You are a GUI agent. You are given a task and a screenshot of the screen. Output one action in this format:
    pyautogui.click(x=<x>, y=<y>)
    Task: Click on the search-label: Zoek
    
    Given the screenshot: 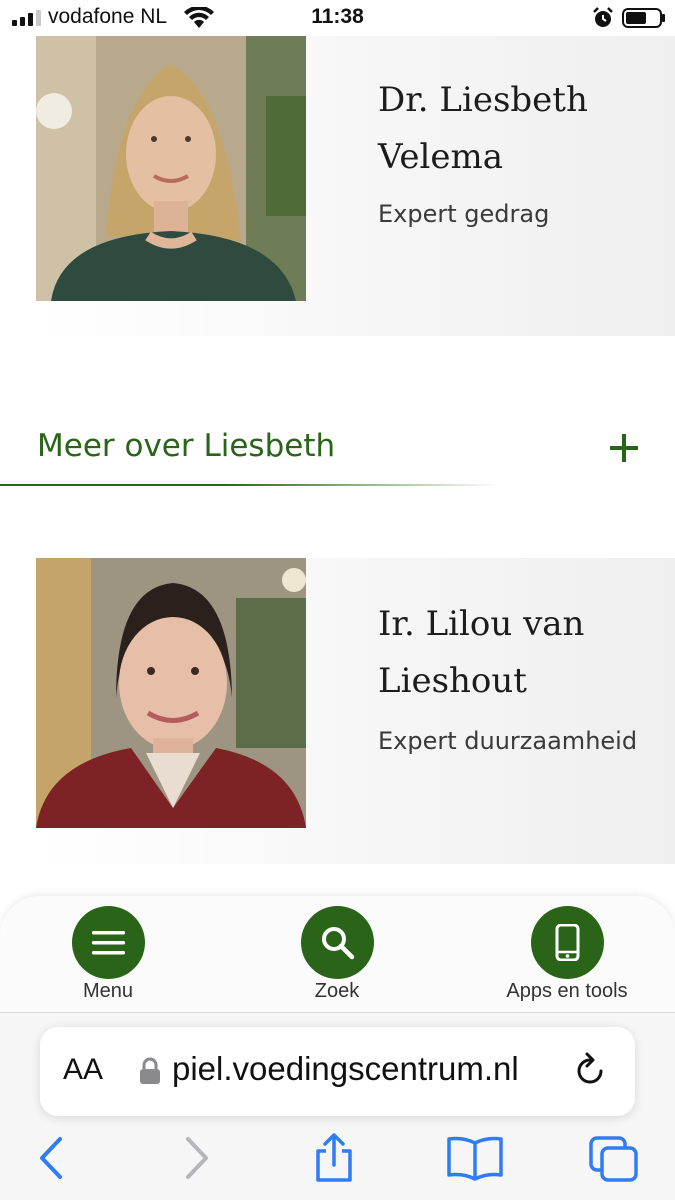 What is the action you would take?
    pyautogui.click(x=337, y=991)
    